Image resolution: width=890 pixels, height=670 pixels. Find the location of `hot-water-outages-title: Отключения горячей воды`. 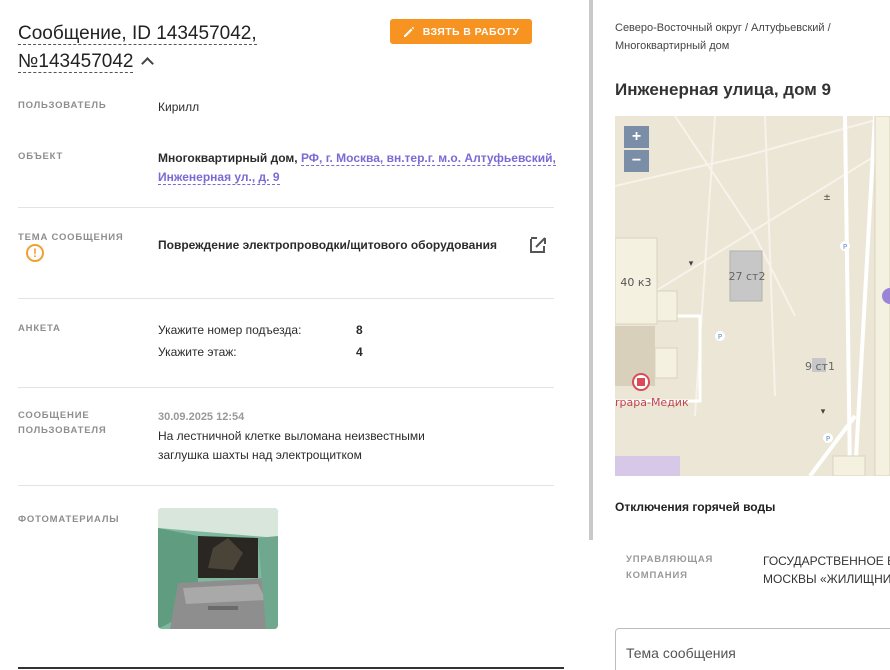

hot-water-outages-title: Отключения горячей воды is located at coordinates (695, 507).